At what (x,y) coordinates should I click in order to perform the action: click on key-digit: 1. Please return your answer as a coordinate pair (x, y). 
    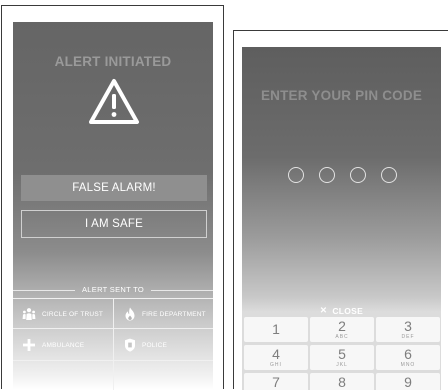
    Looking at the image, I should click on (276, 329).